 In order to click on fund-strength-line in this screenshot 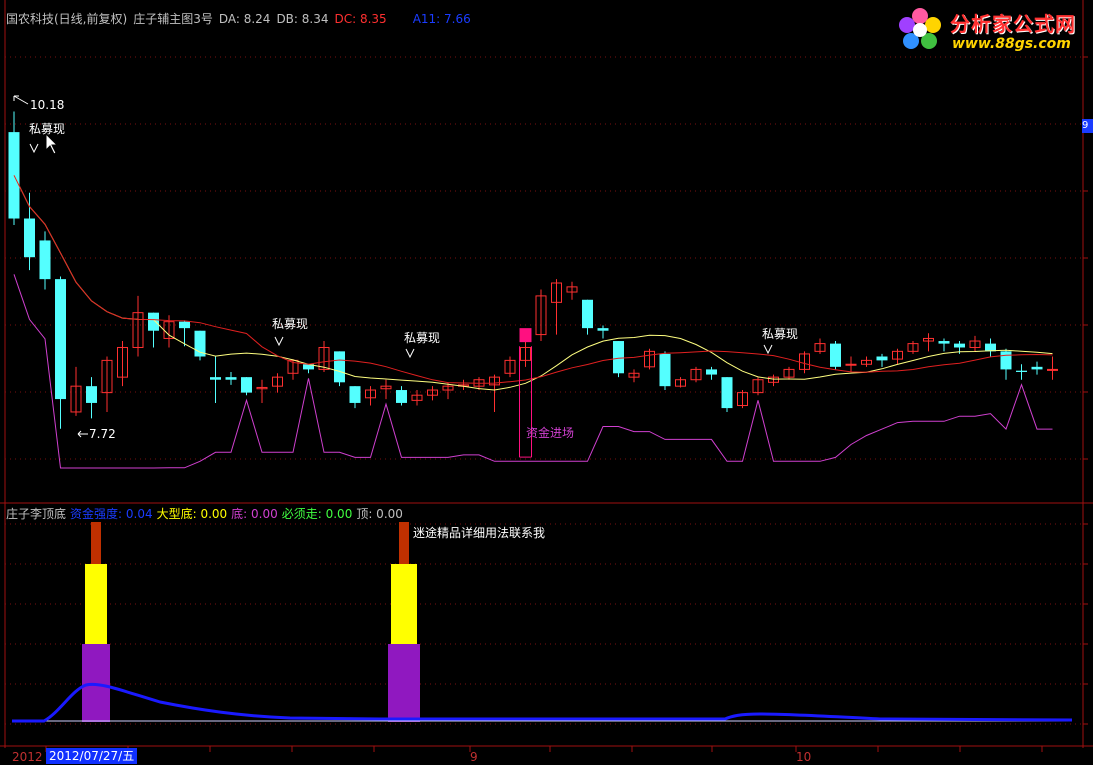, I will do `click(542, 702)`.